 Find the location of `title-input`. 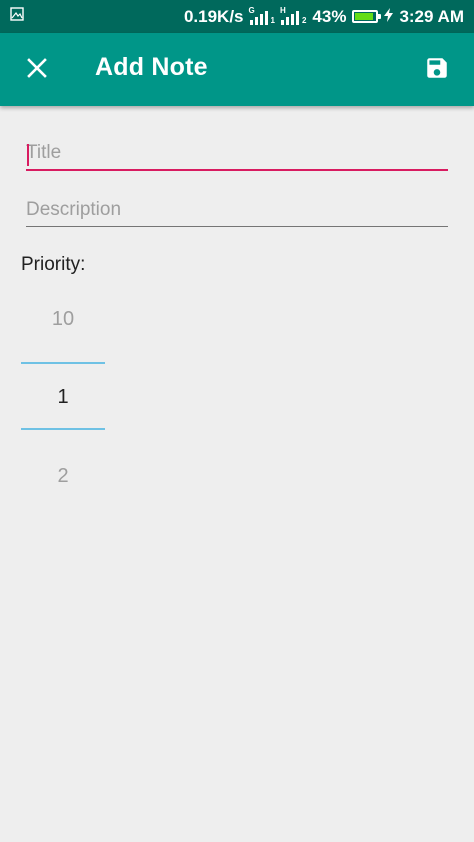

title-input is located at coordinates (237, 155).